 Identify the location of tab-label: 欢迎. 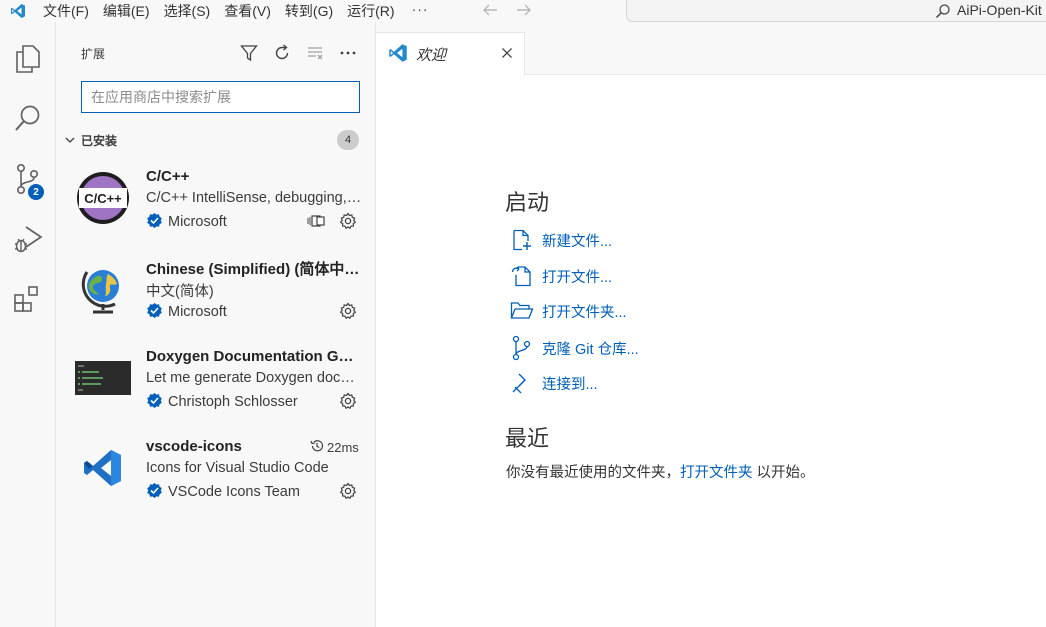
(431, 55).